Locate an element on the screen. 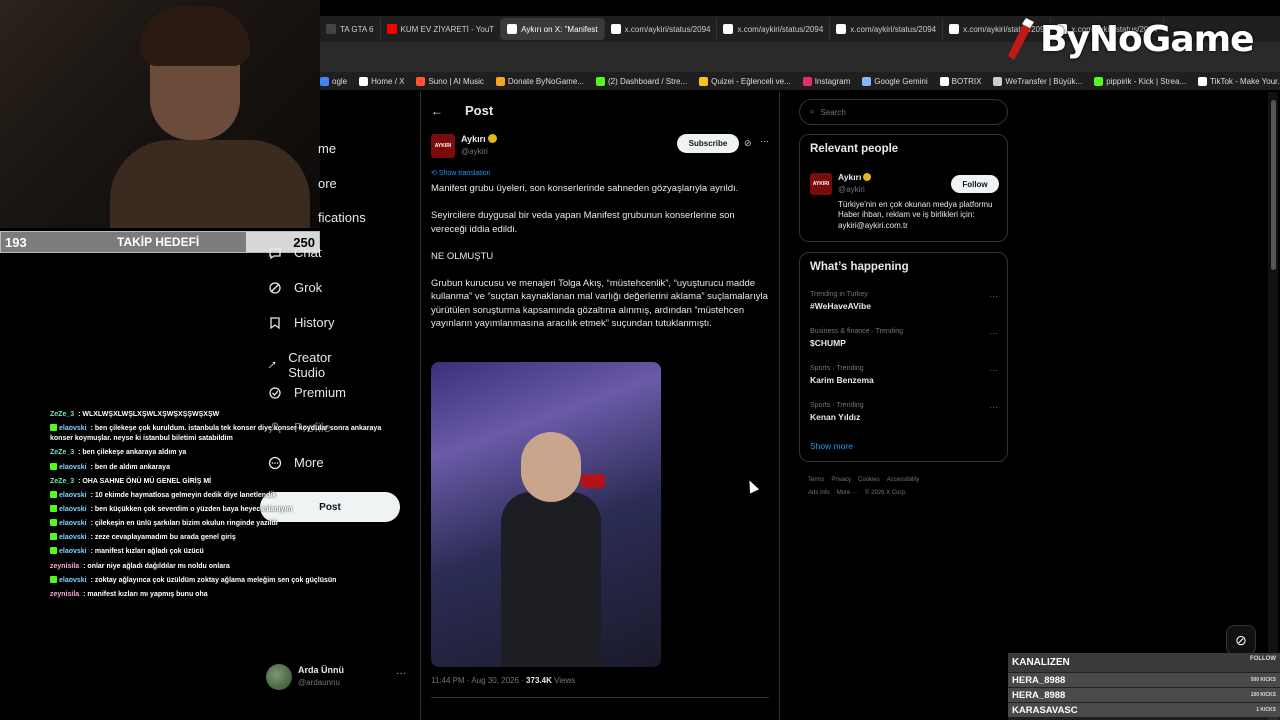  video-performer-body is located at coordinates (551, 579).